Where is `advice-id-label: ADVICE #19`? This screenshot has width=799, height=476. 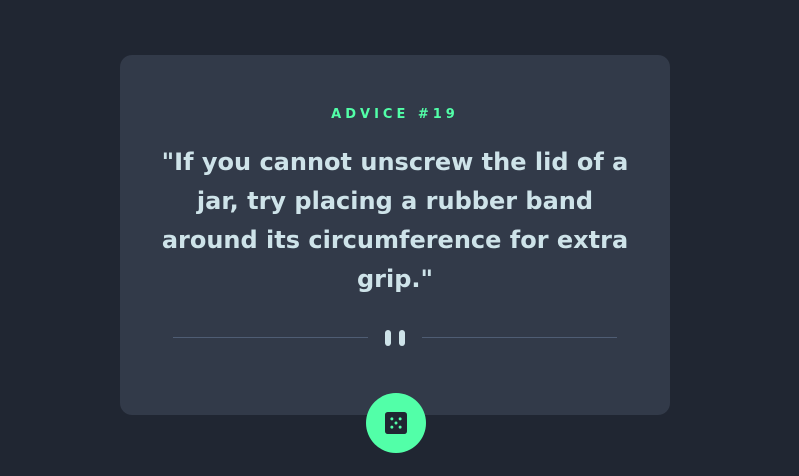 advice-id-label: ADVICE #19 is located at coordinates (395, 114).